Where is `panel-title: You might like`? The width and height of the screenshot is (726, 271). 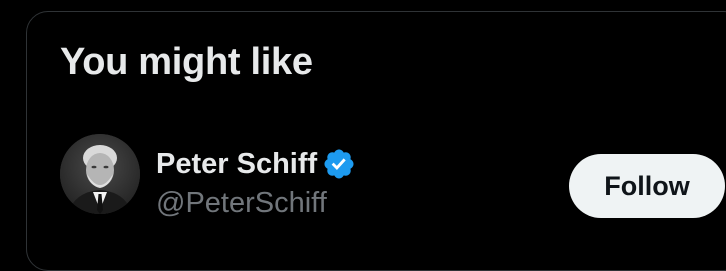
panel-title: You might like is located at coordinates (186, 62).